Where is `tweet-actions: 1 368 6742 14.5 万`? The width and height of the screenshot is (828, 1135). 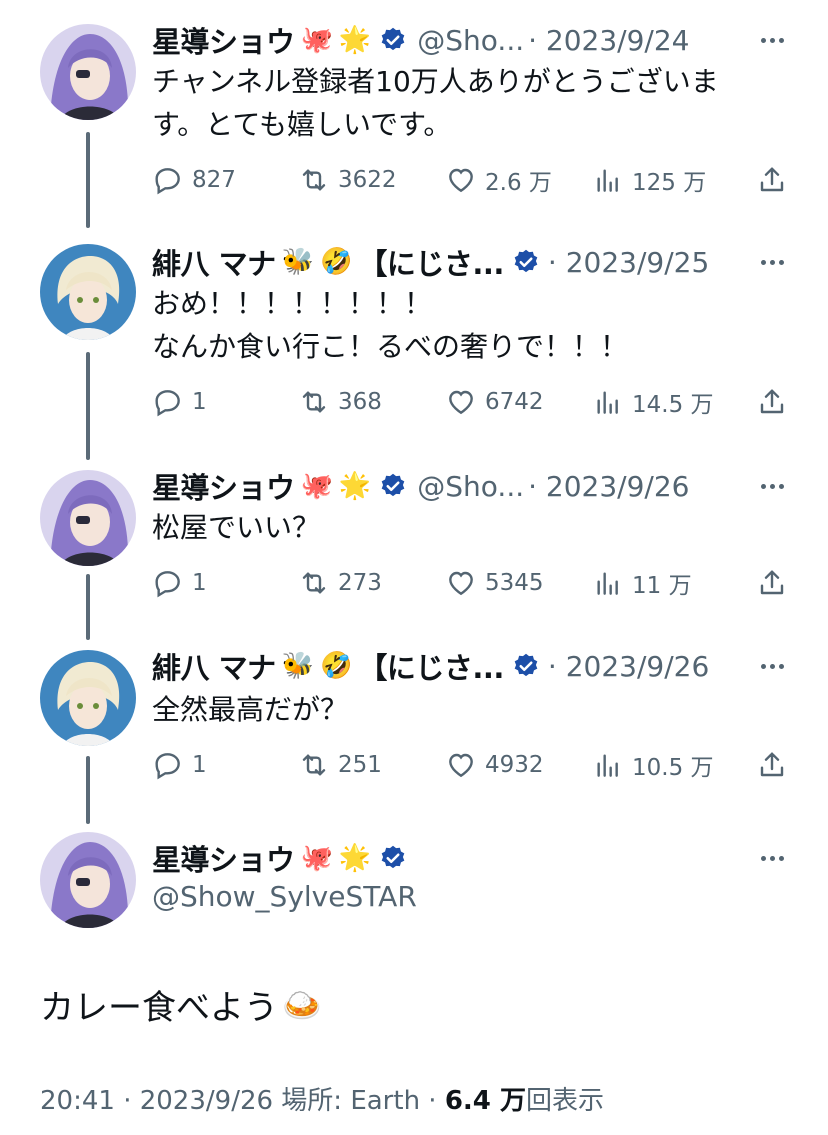 tweet-actions: 1 368 6742 14.5 万 is located at coordinates (470, 402).